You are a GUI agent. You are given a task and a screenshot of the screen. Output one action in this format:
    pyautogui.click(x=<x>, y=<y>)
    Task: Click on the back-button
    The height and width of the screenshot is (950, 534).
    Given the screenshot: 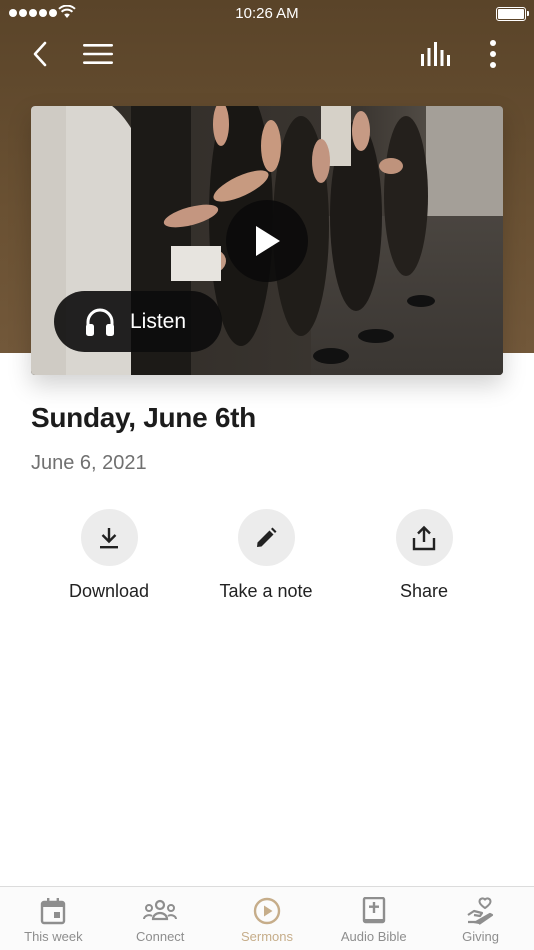 What is the action you would take?
    pyautogui.click(x=40, y=54)
    